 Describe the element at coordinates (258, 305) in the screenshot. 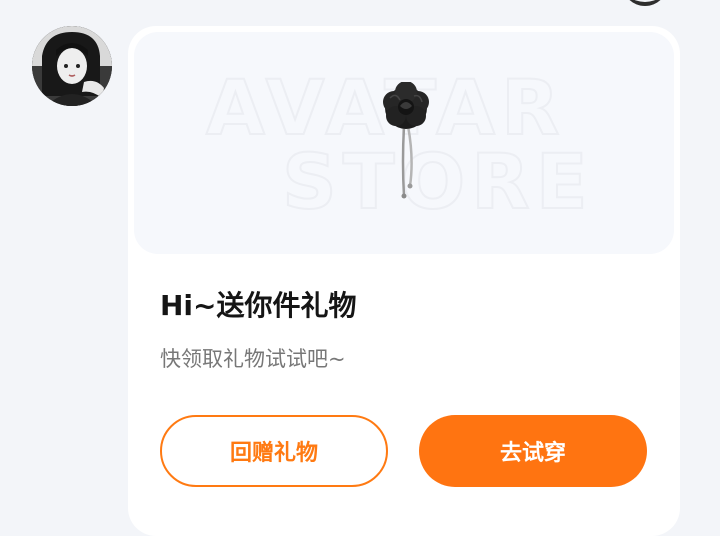

I see `gift-title: Hi~送你件礼物` at that location.